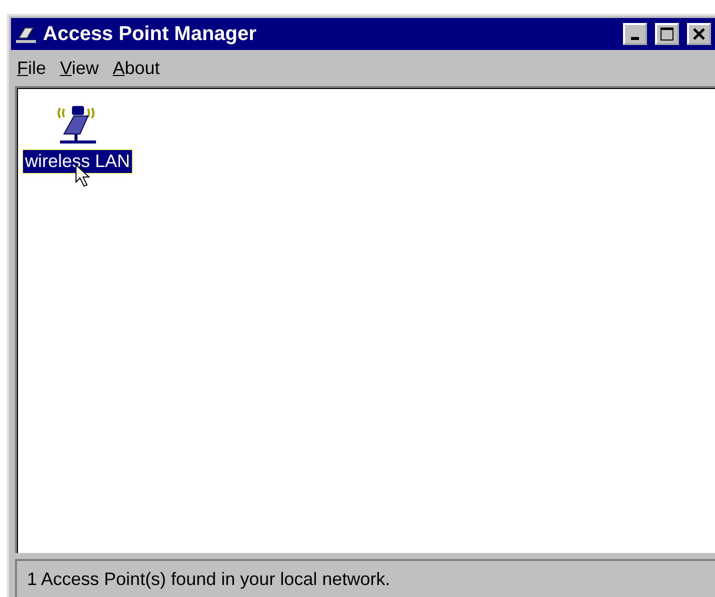  What do you see at coordinates (31, 68) in the screenshot?
I see `menu-item: File` at bounding box center [31, 68].